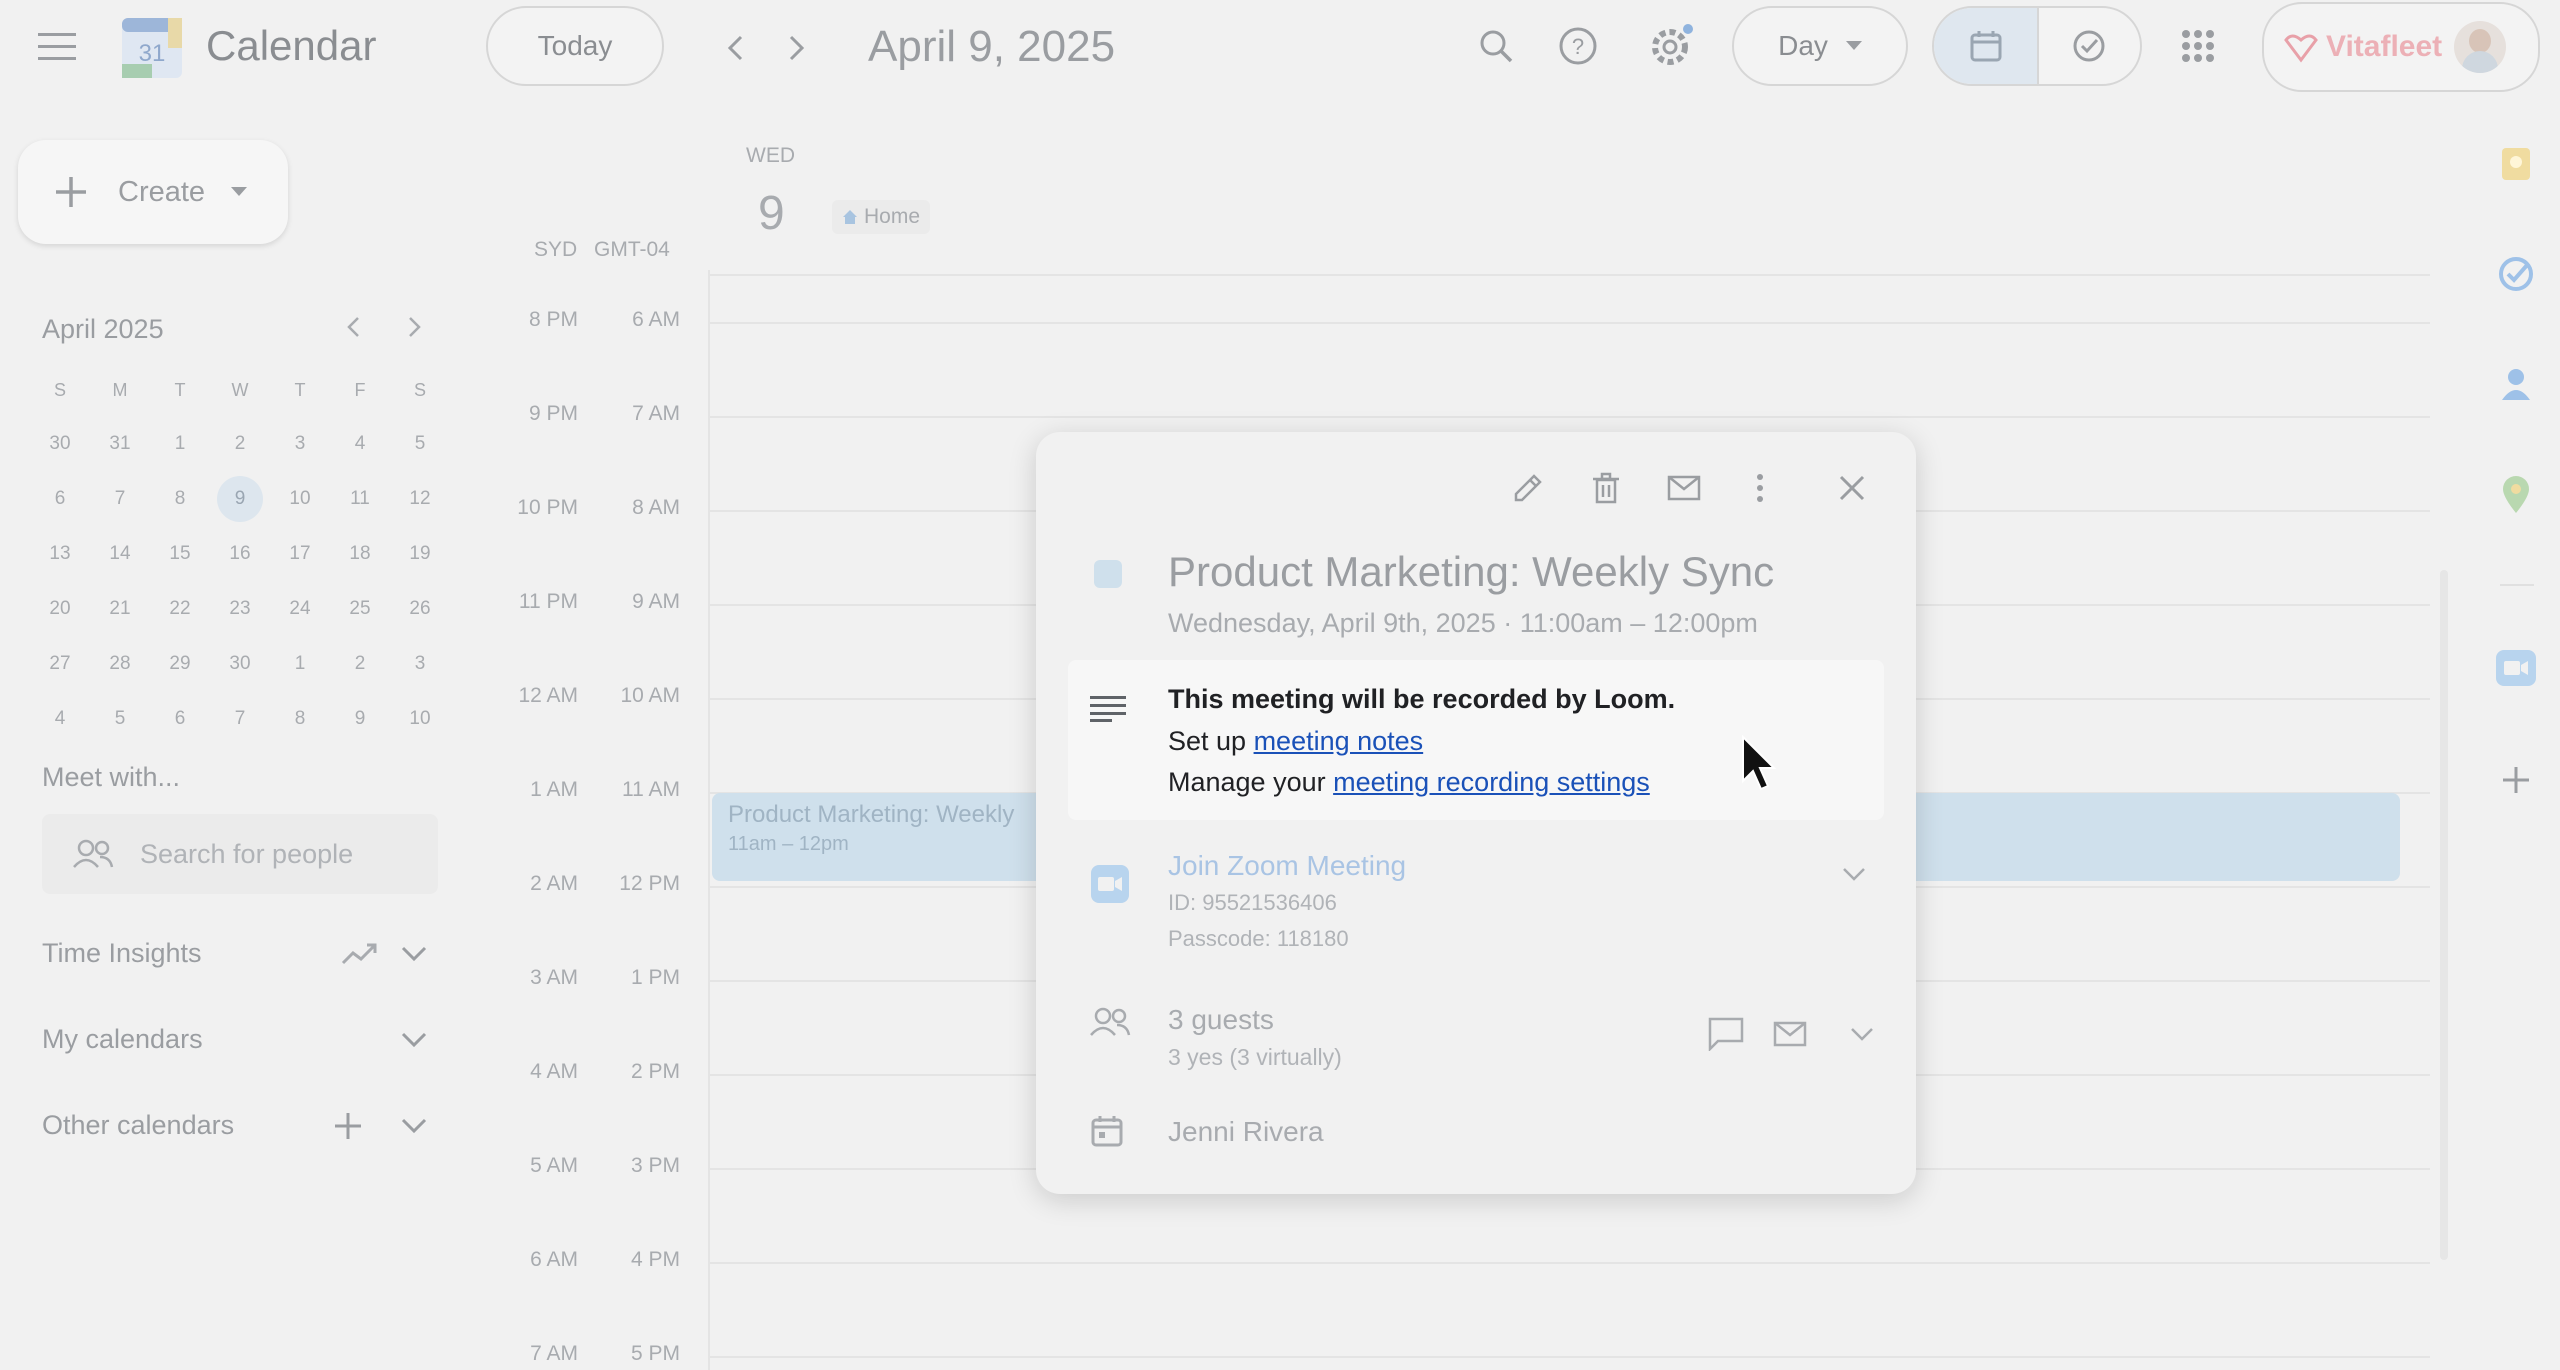 The width and height of the screenshot is (2560, 1370). What do you see at coordinates (1671, 46) in the screenshot?
I see `settings-icon` at bounding box center [1671, 46].